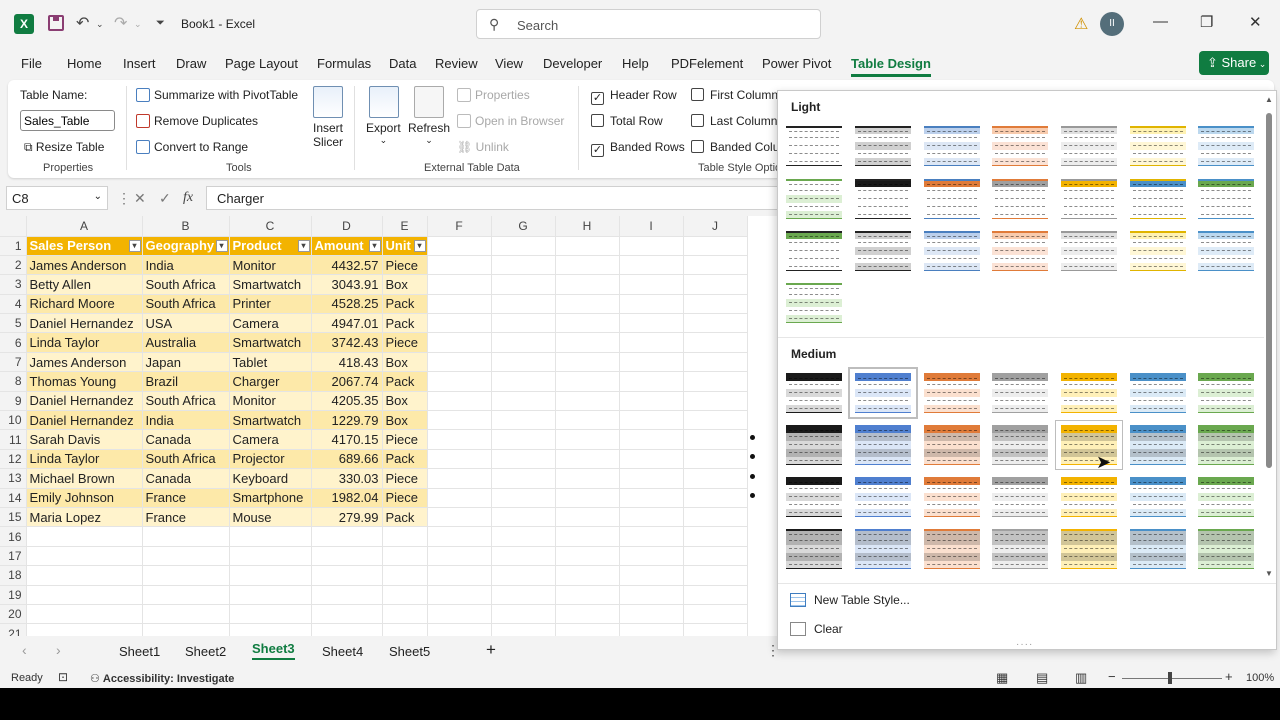  I want to click on accessibility-status: ⚇ Accessibility: Investigate, so click(162, 678).